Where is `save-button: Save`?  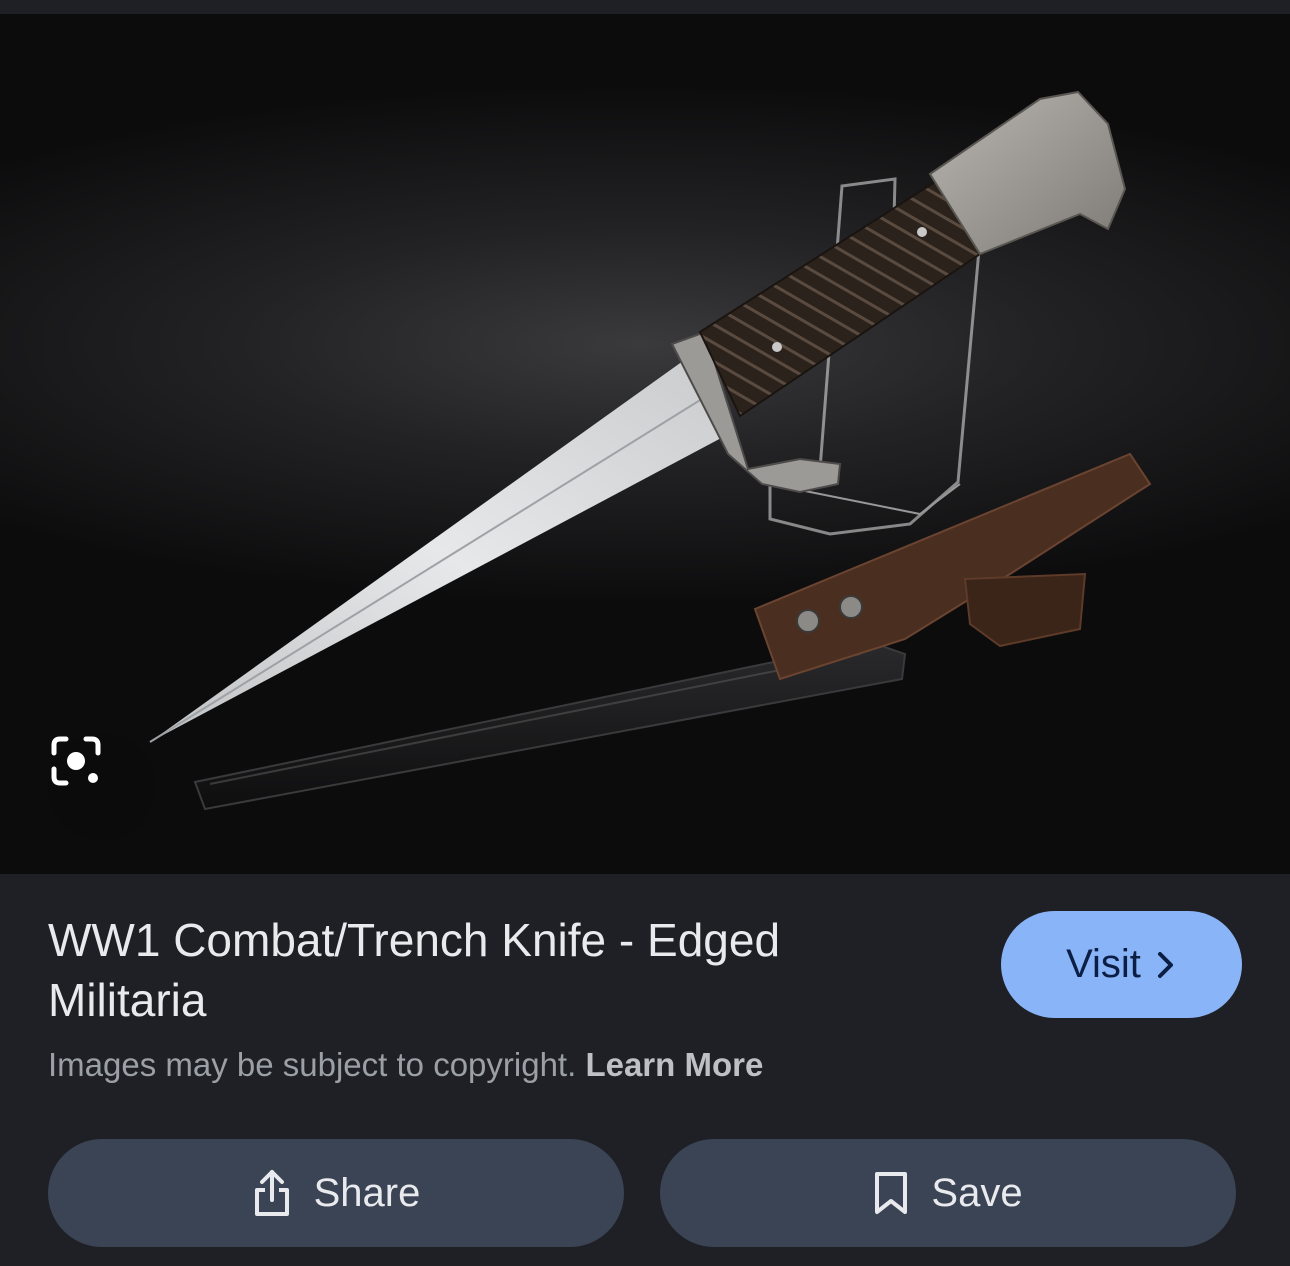 save-button: Save is located at coordinates (948, 1193).